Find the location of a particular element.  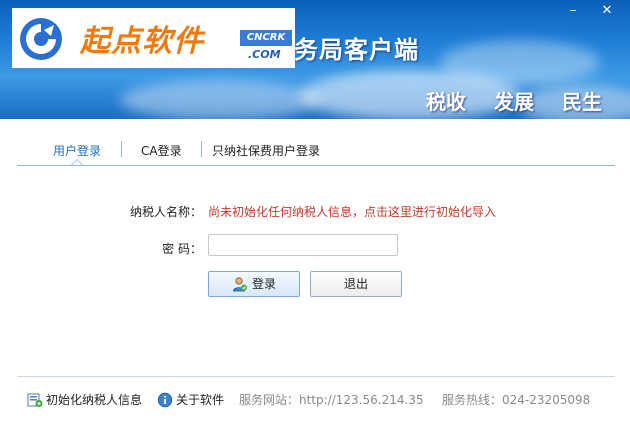

login-tabs: 用户登录 CA登录 只纳社保费用户登录 is located at coordinates (316, 150).